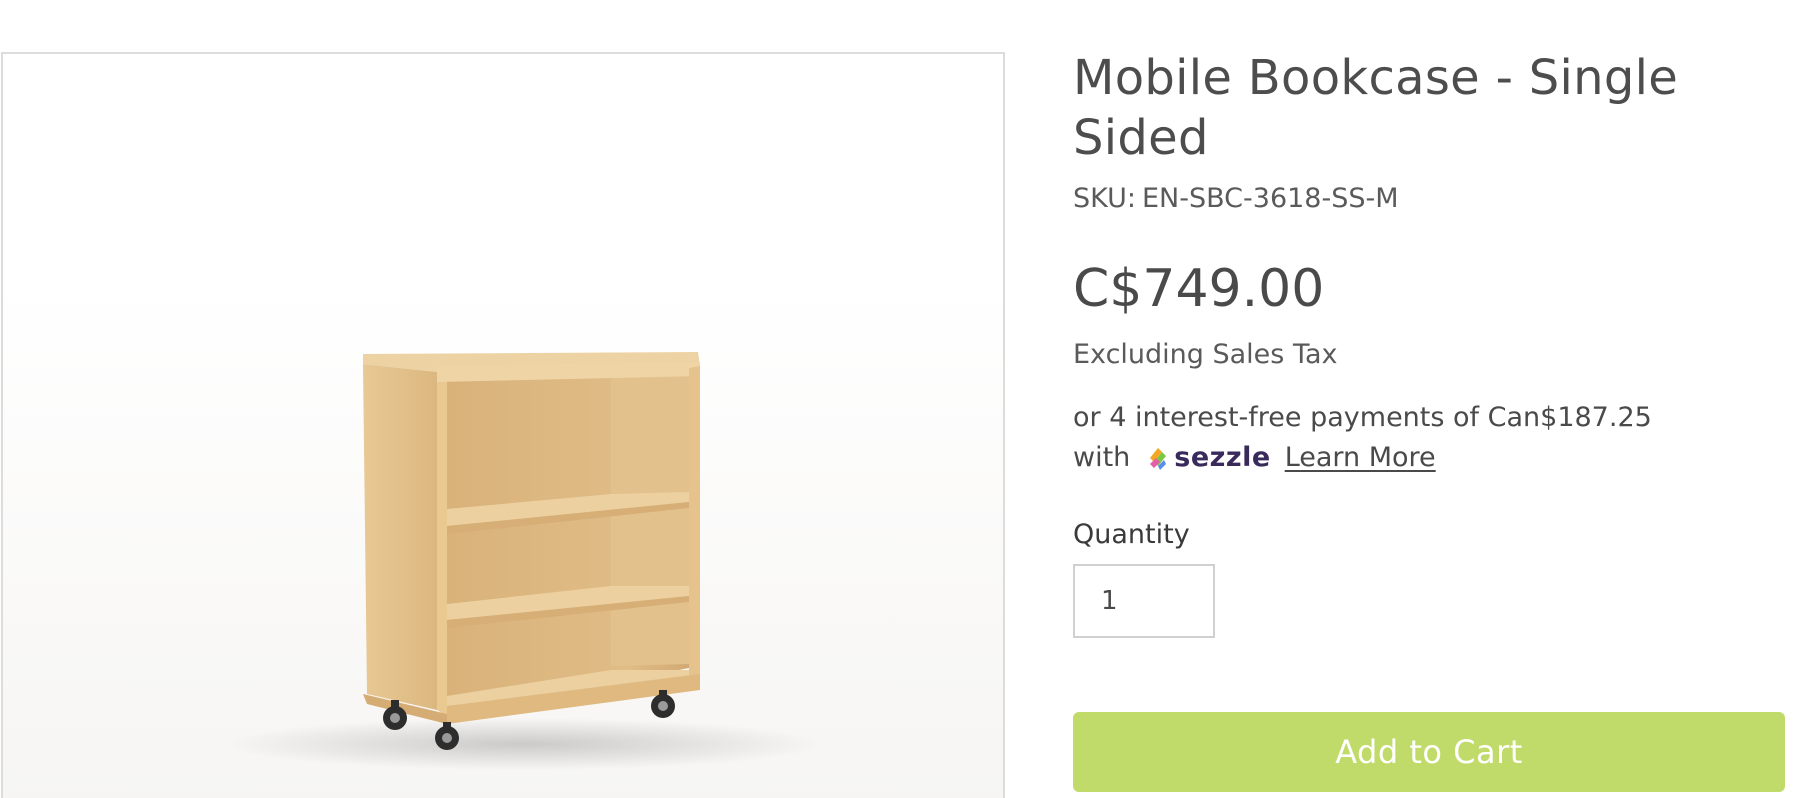 This screenshot has width=1806, height=798. What do you see at coordinates (1199, 289) in the screenshot?
I see `product-price: C$749.00` at bounding box center [1199, 289].